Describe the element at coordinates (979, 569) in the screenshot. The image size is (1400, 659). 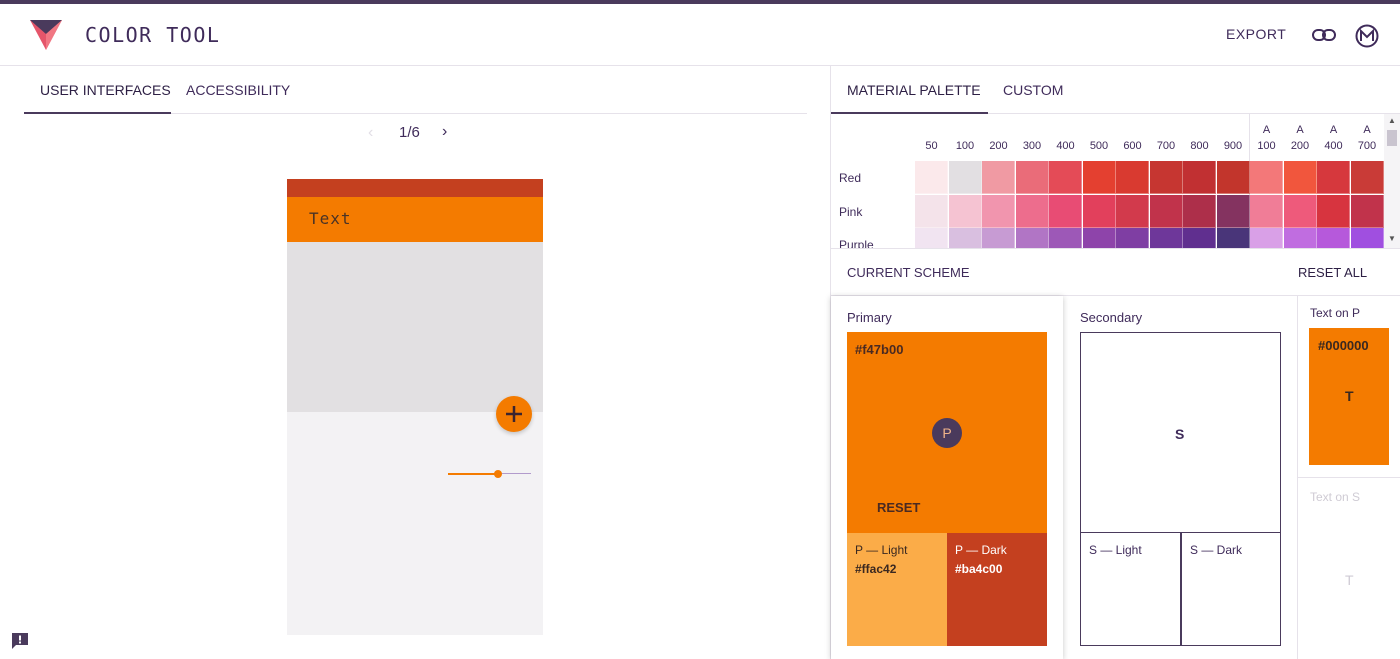
I see `primary-dark-hex: #ba4c00` at that location.